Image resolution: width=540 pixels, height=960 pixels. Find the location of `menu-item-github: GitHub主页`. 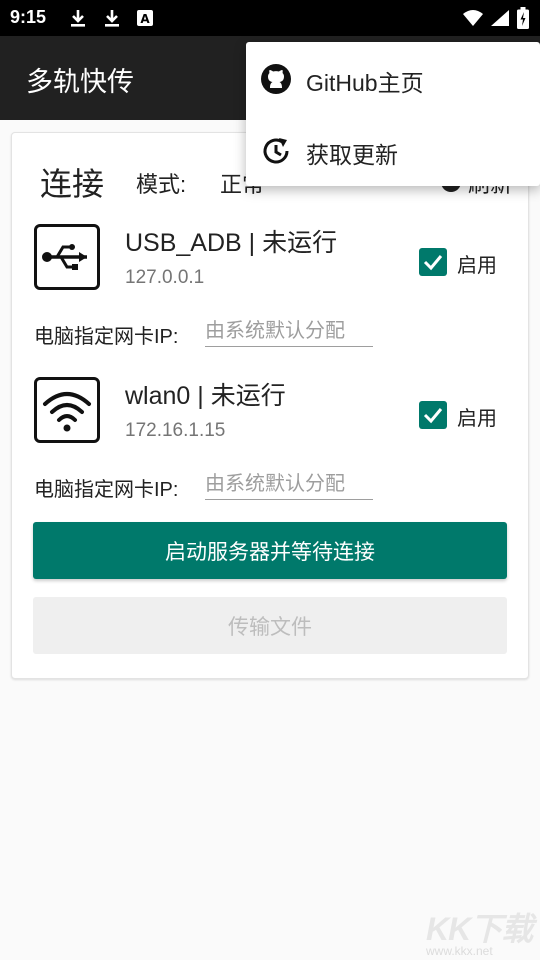

menu-item-github: GitHub主页 is located at coordinates (393, 78).